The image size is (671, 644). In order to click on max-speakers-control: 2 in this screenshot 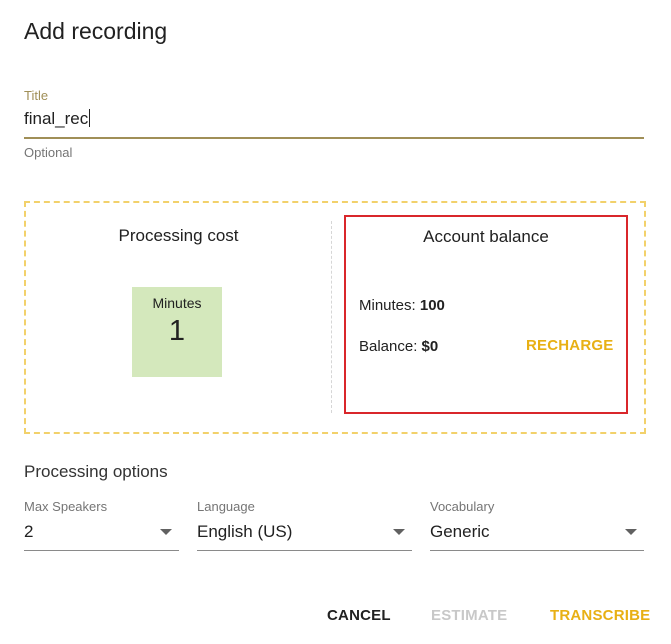, I will do `click(101, 535)`.